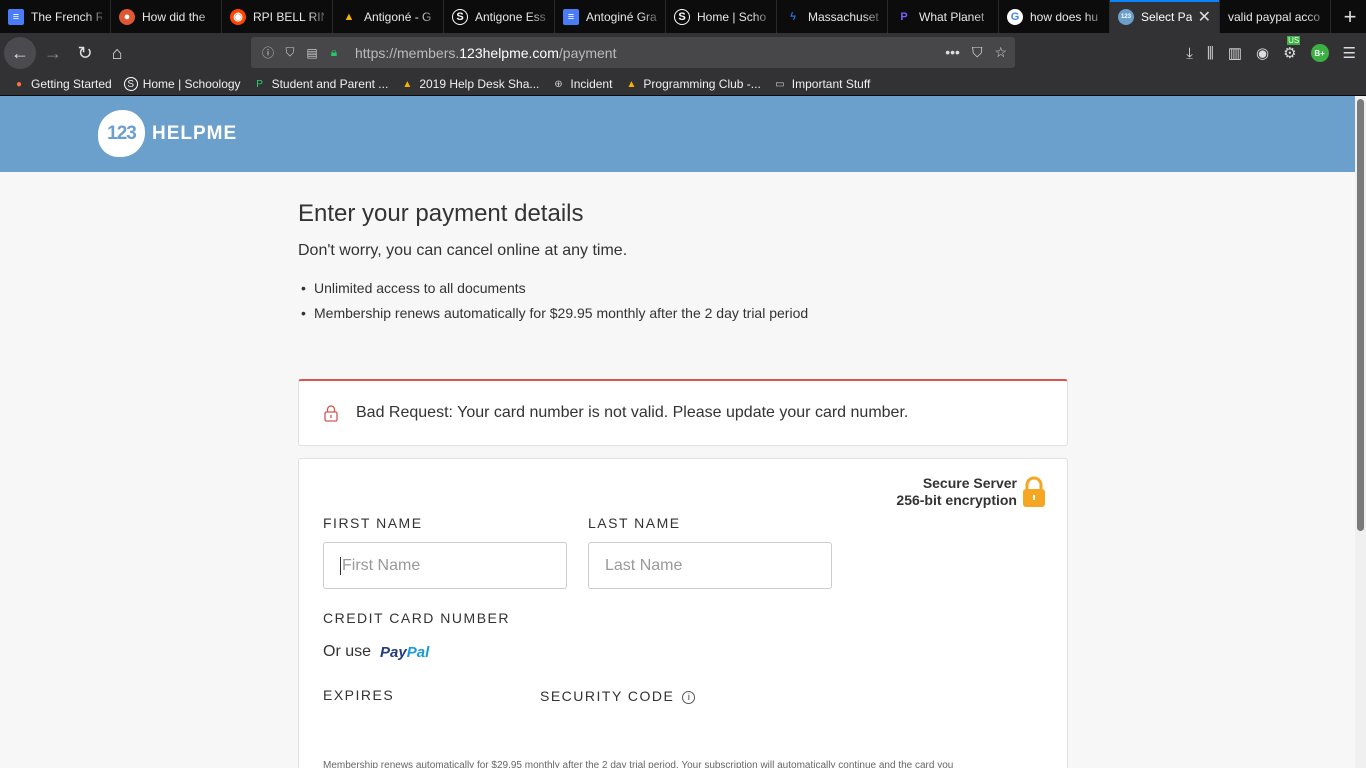 This screenshot has height=768, width=1366. What do you see at coordinates (331, 413) in the screenshot?
I see `lock-error-icon` at bounding box center [331, 413].